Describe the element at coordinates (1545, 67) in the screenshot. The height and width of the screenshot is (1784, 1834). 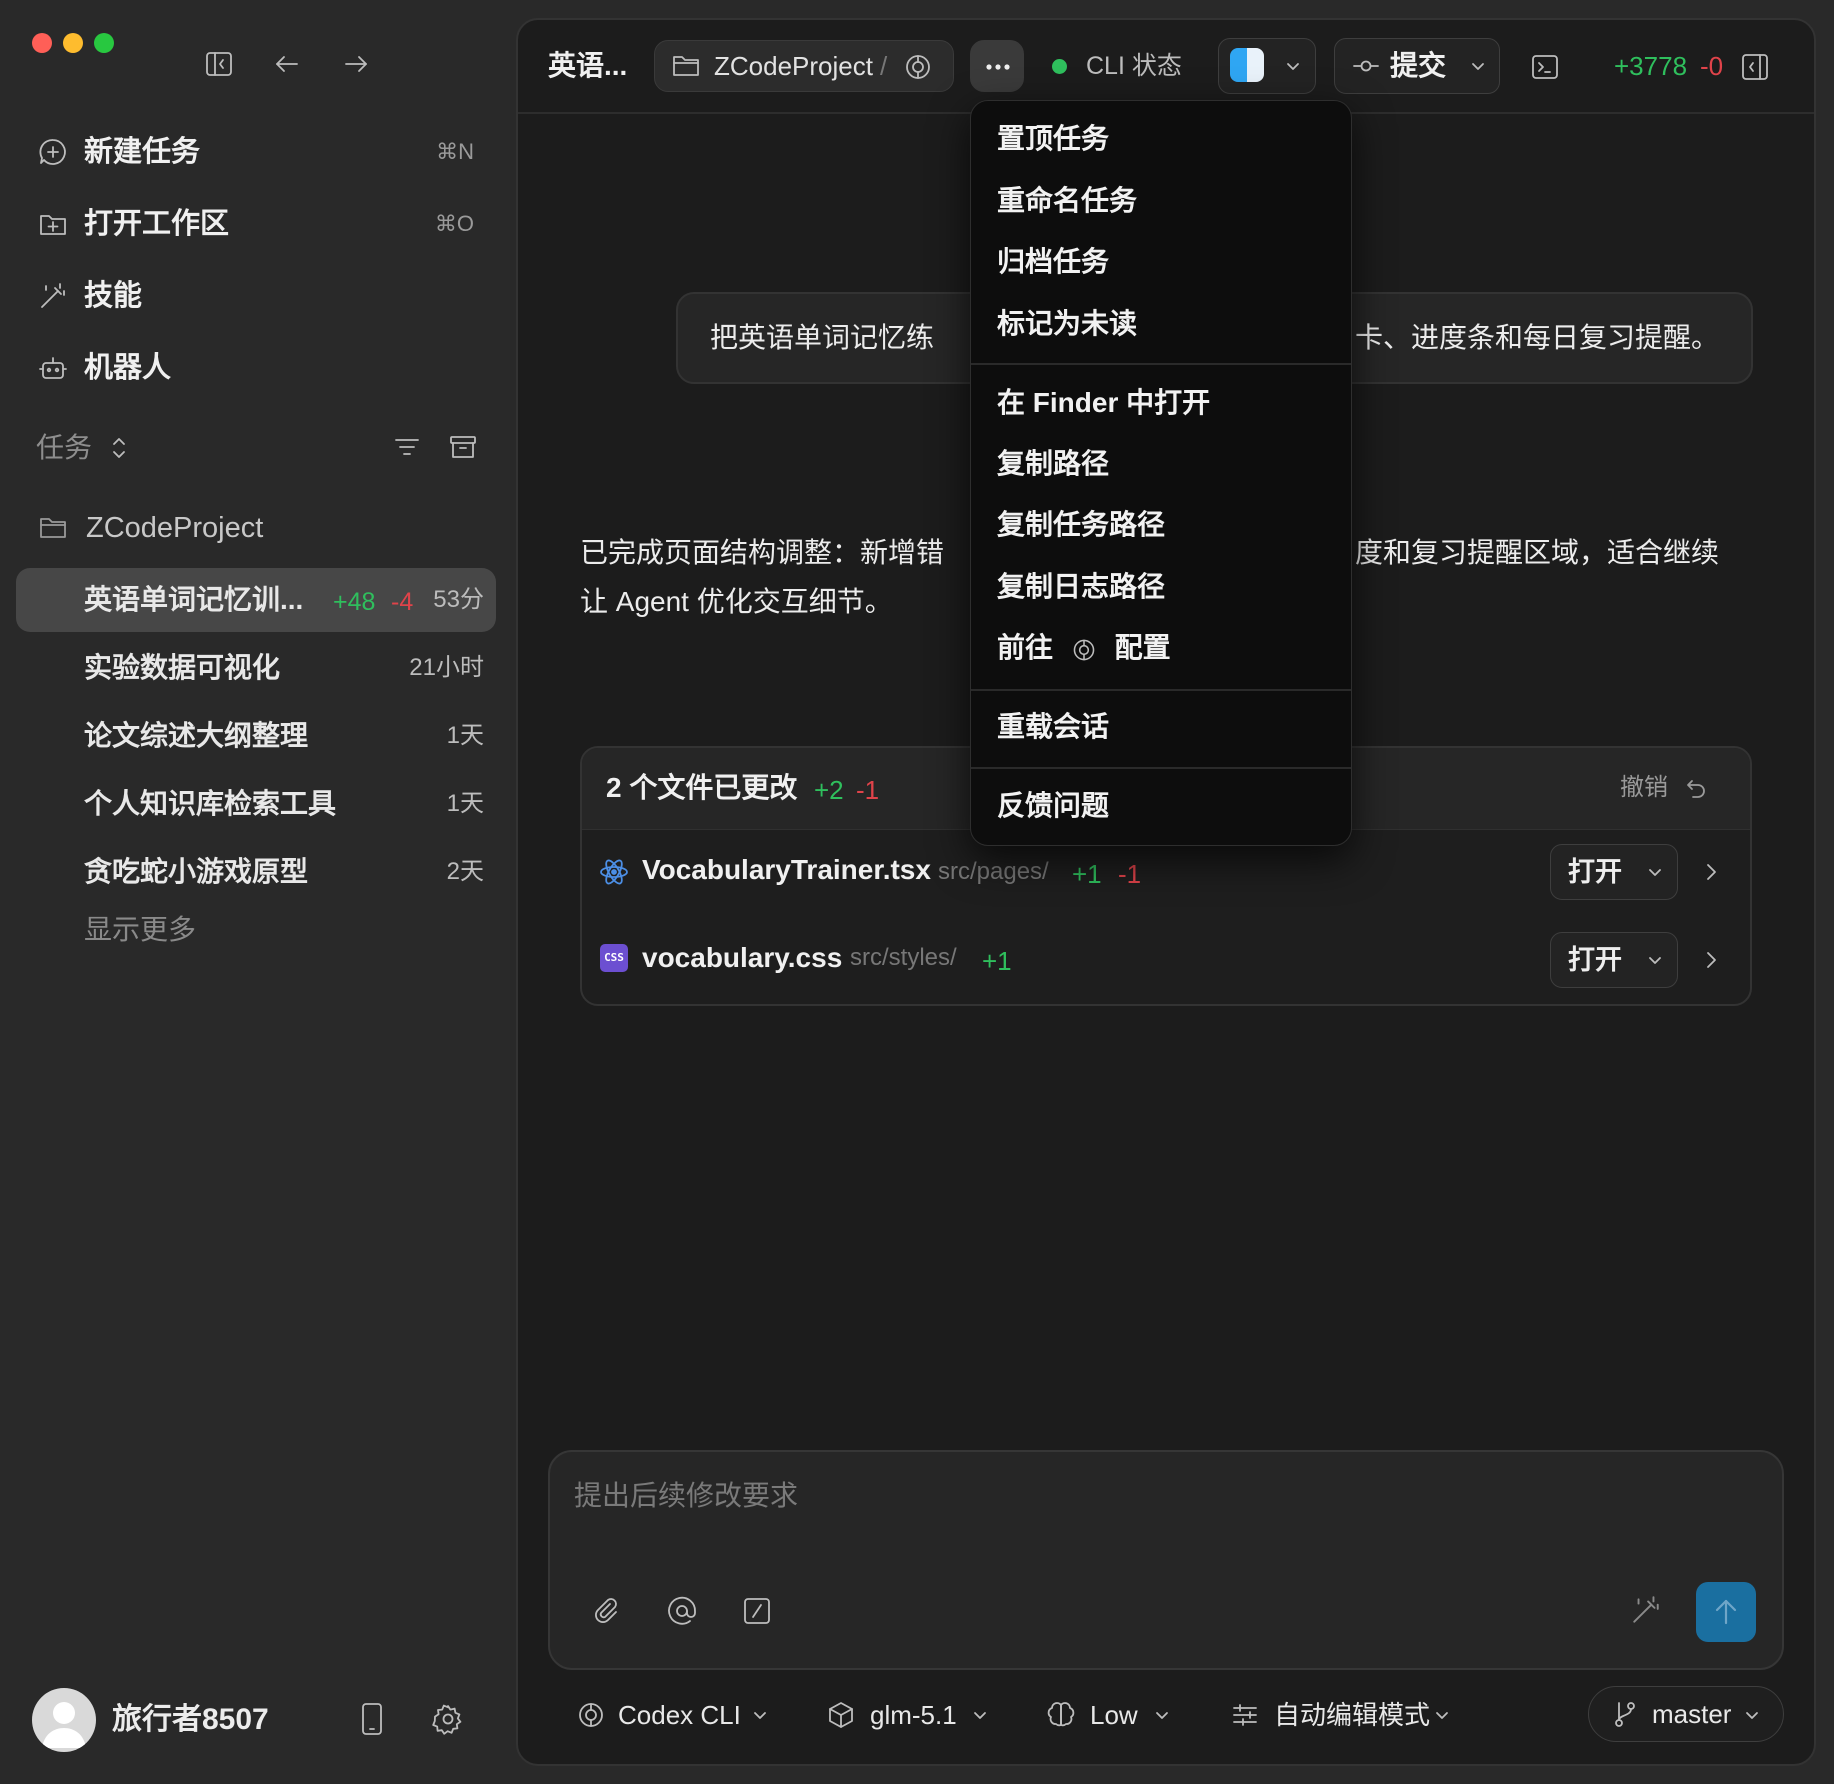
I see `terminal-icon` at that location.